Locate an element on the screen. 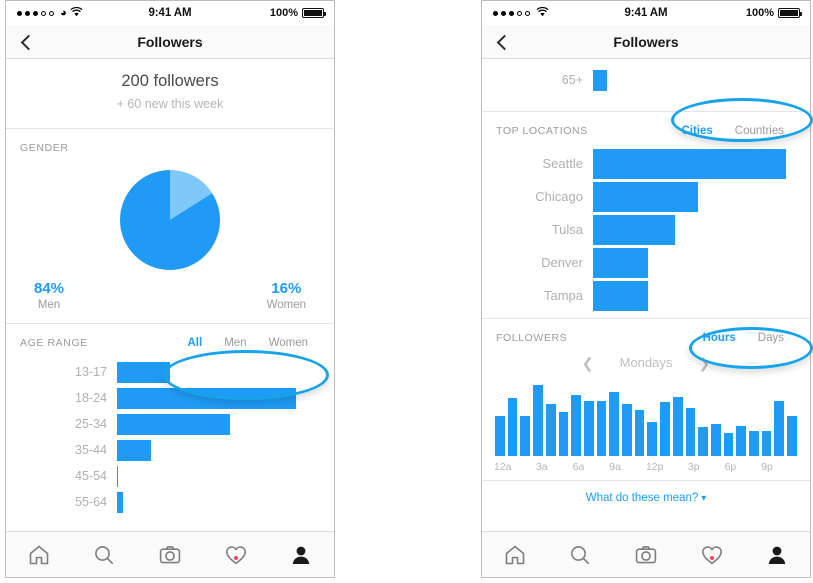 The width and height of the screenshot is (813, 583). location-bar-chicago is located at coordinates (646, 196).